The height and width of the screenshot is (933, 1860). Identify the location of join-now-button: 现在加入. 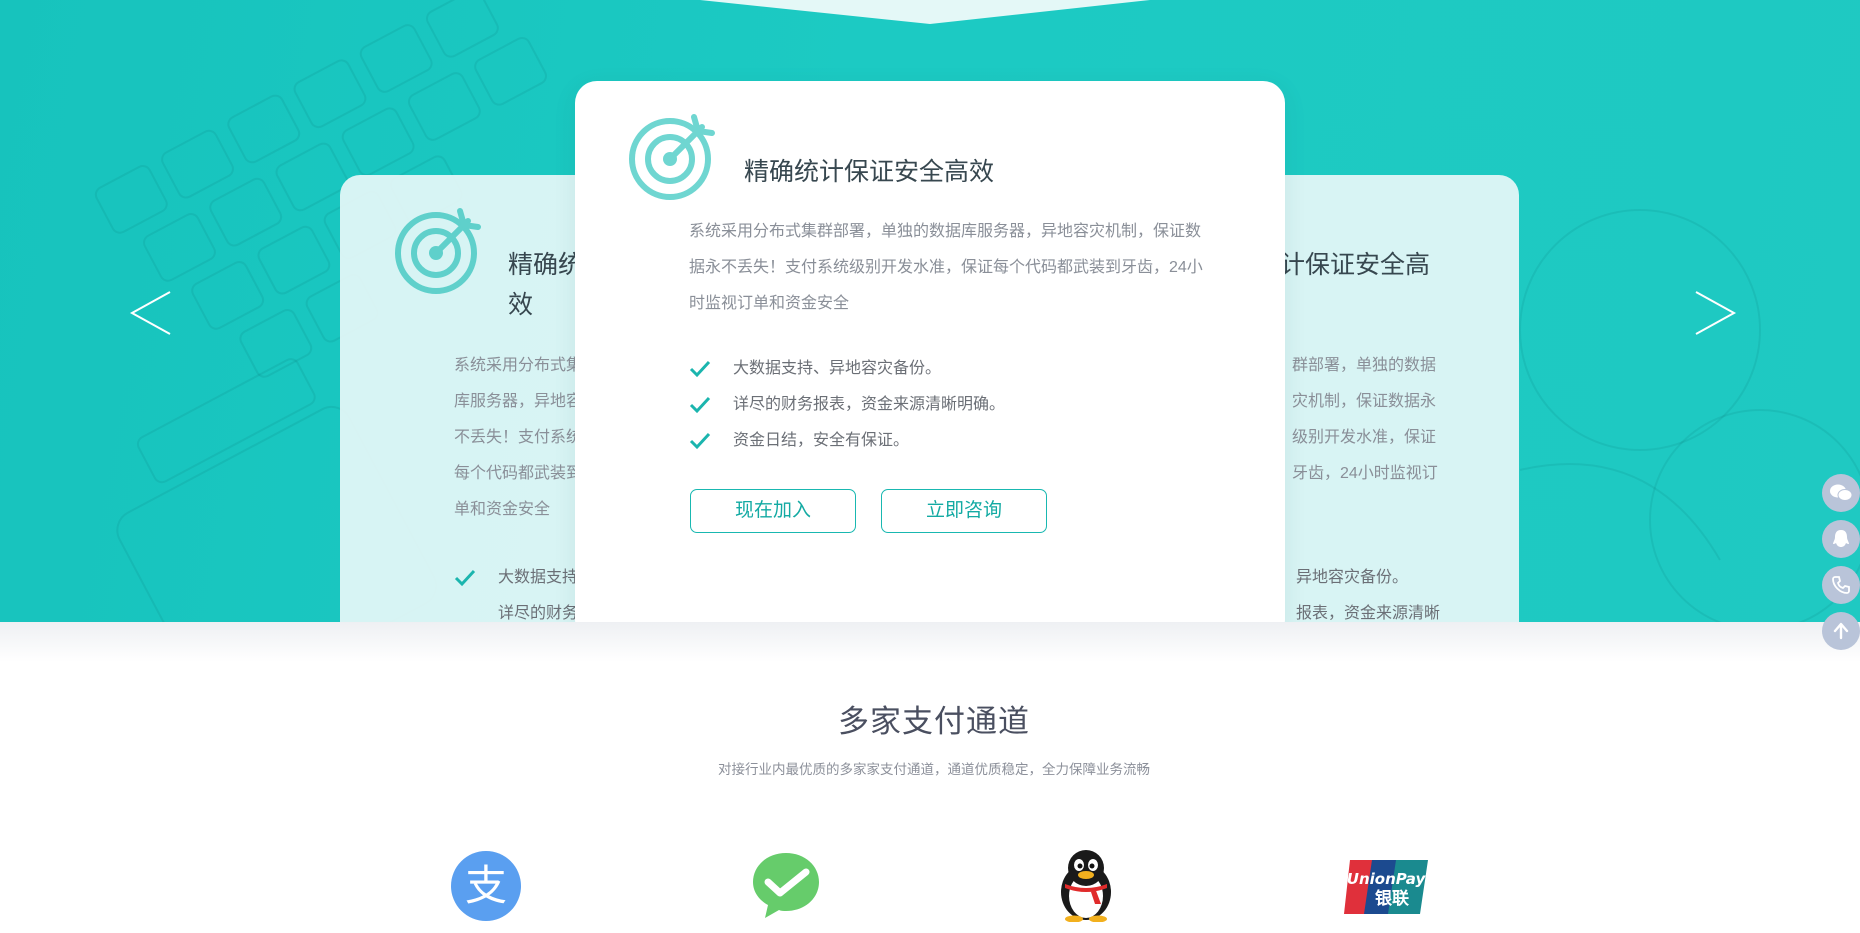
(773, 511).